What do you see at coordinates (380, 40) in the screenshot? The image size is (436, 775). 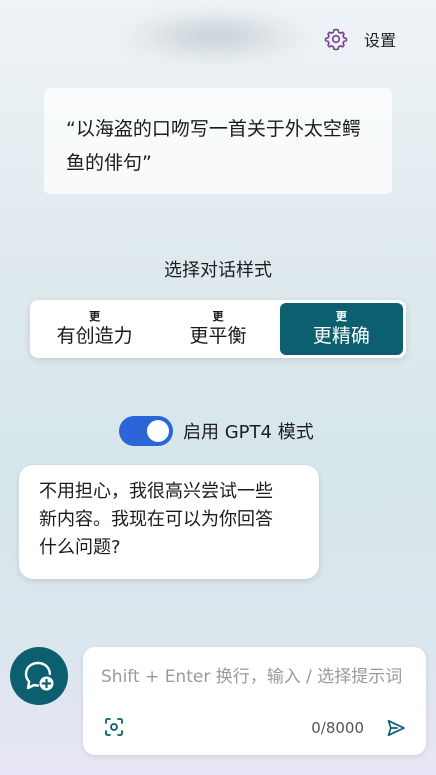 I see `settings-label: 设置` at bounding box center [380, 40].